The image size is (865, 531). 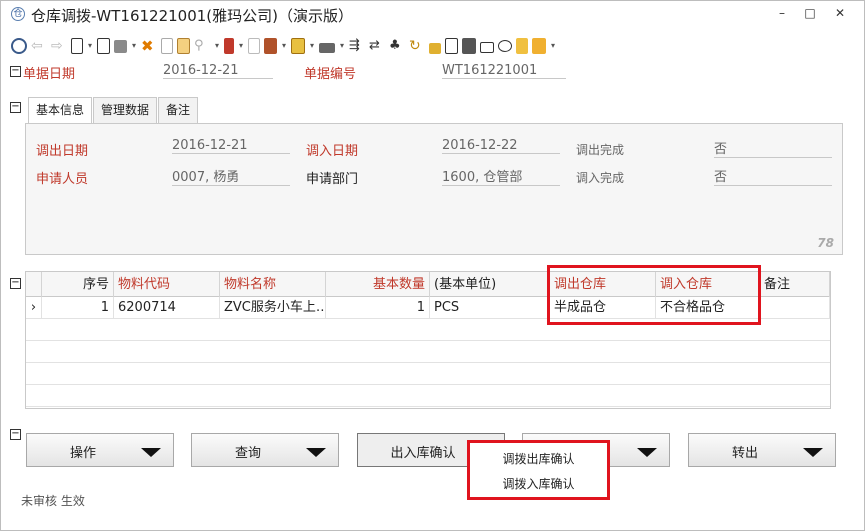 I want to click on lock-icon, so click(x=435, y=48).